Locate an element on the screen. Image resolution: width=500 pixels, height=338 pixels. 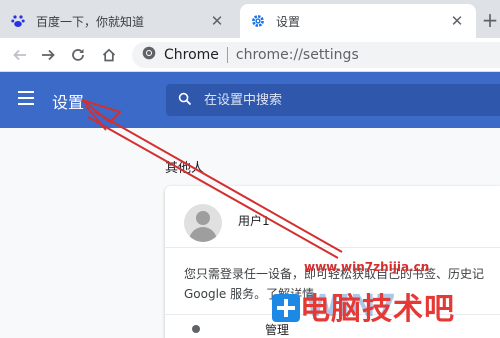
new-tab-button: + is located at coordinates (490, 20).